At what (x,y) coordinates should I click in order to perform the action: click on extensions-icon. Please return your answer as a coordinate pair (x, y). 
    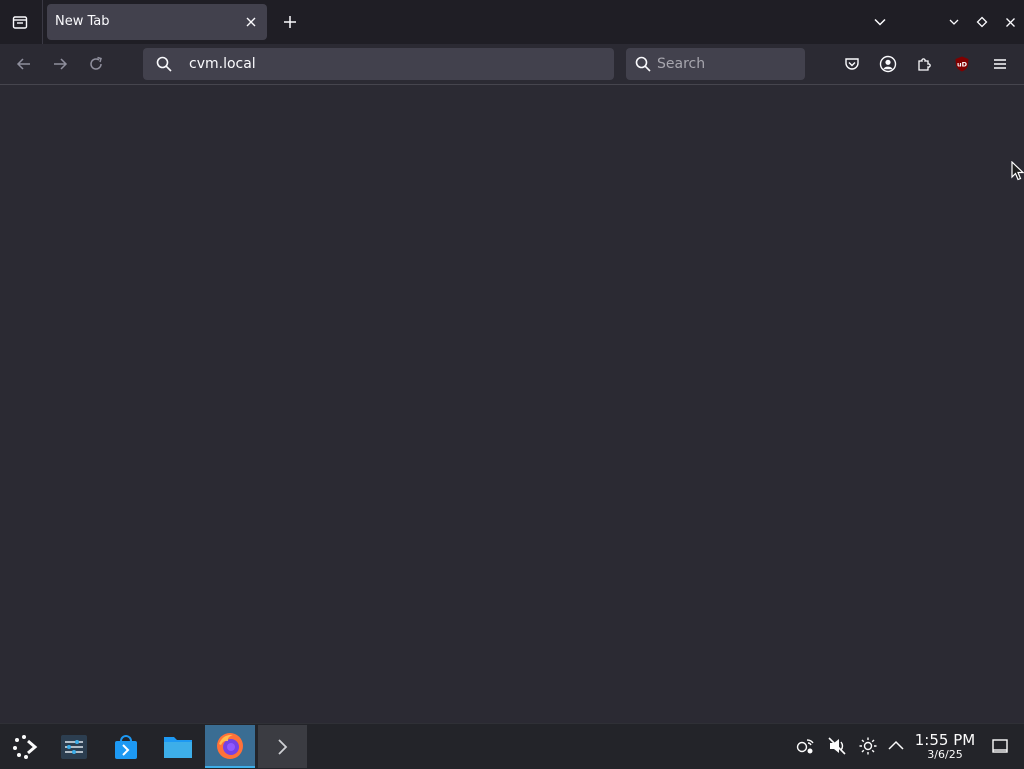
    Looking at the image, I should click on (924, 64).